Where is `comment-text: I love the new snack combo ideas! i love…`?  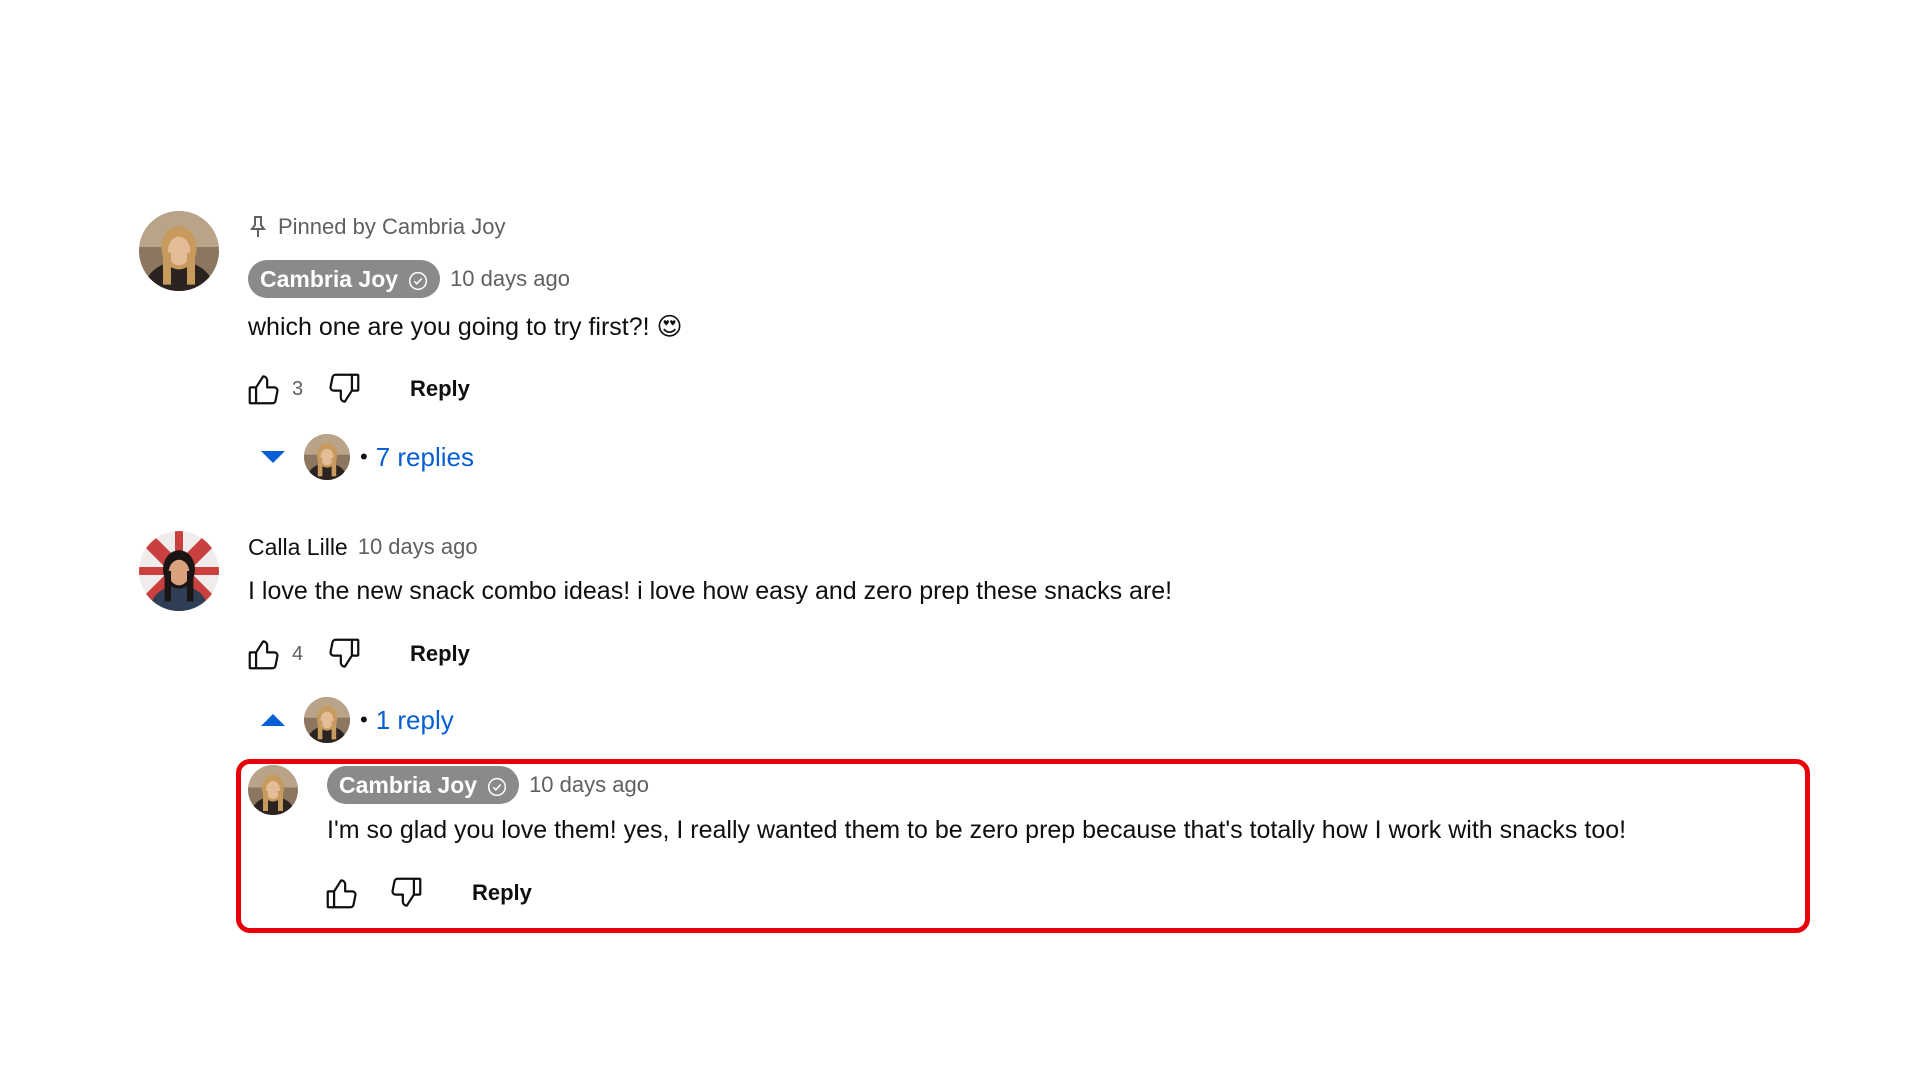 comment-text: I love the new snack combo ideas! i love… is located at coordinates (710, 591).